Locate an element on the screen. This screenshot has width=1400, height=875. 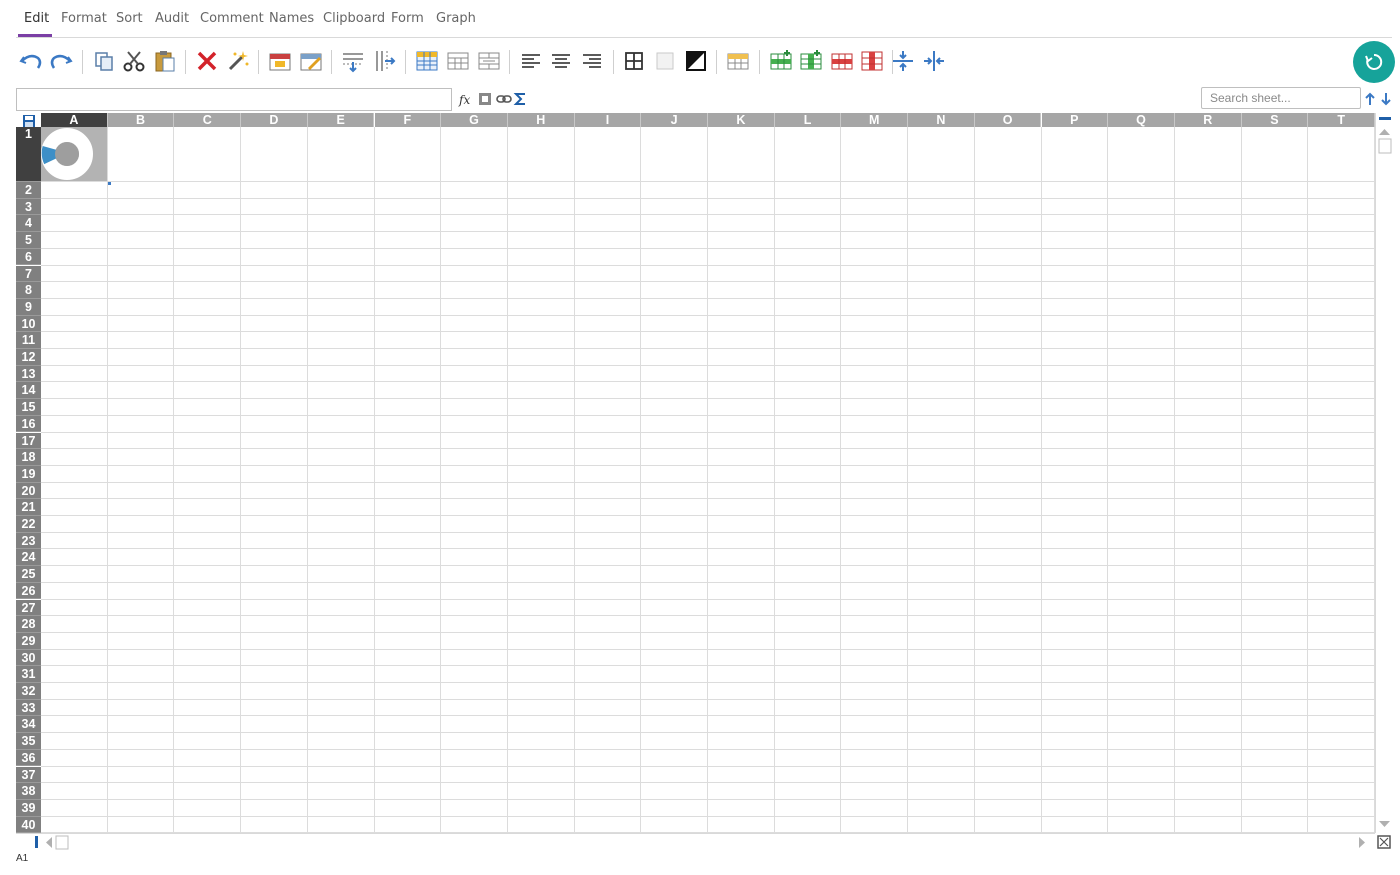
row-header-2: 2 is located at coordinates (28, 190).